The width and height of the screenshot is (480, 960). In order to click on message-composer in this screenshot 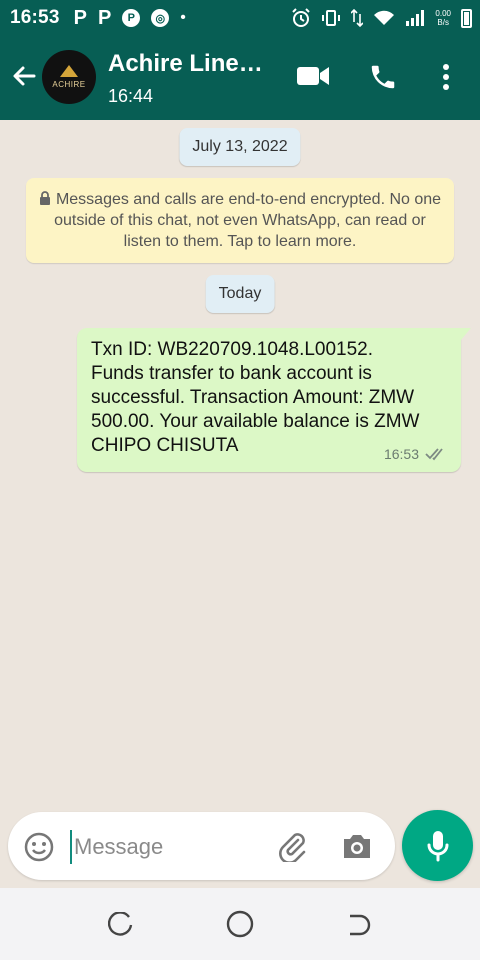, I will do `click(201, 846)`.